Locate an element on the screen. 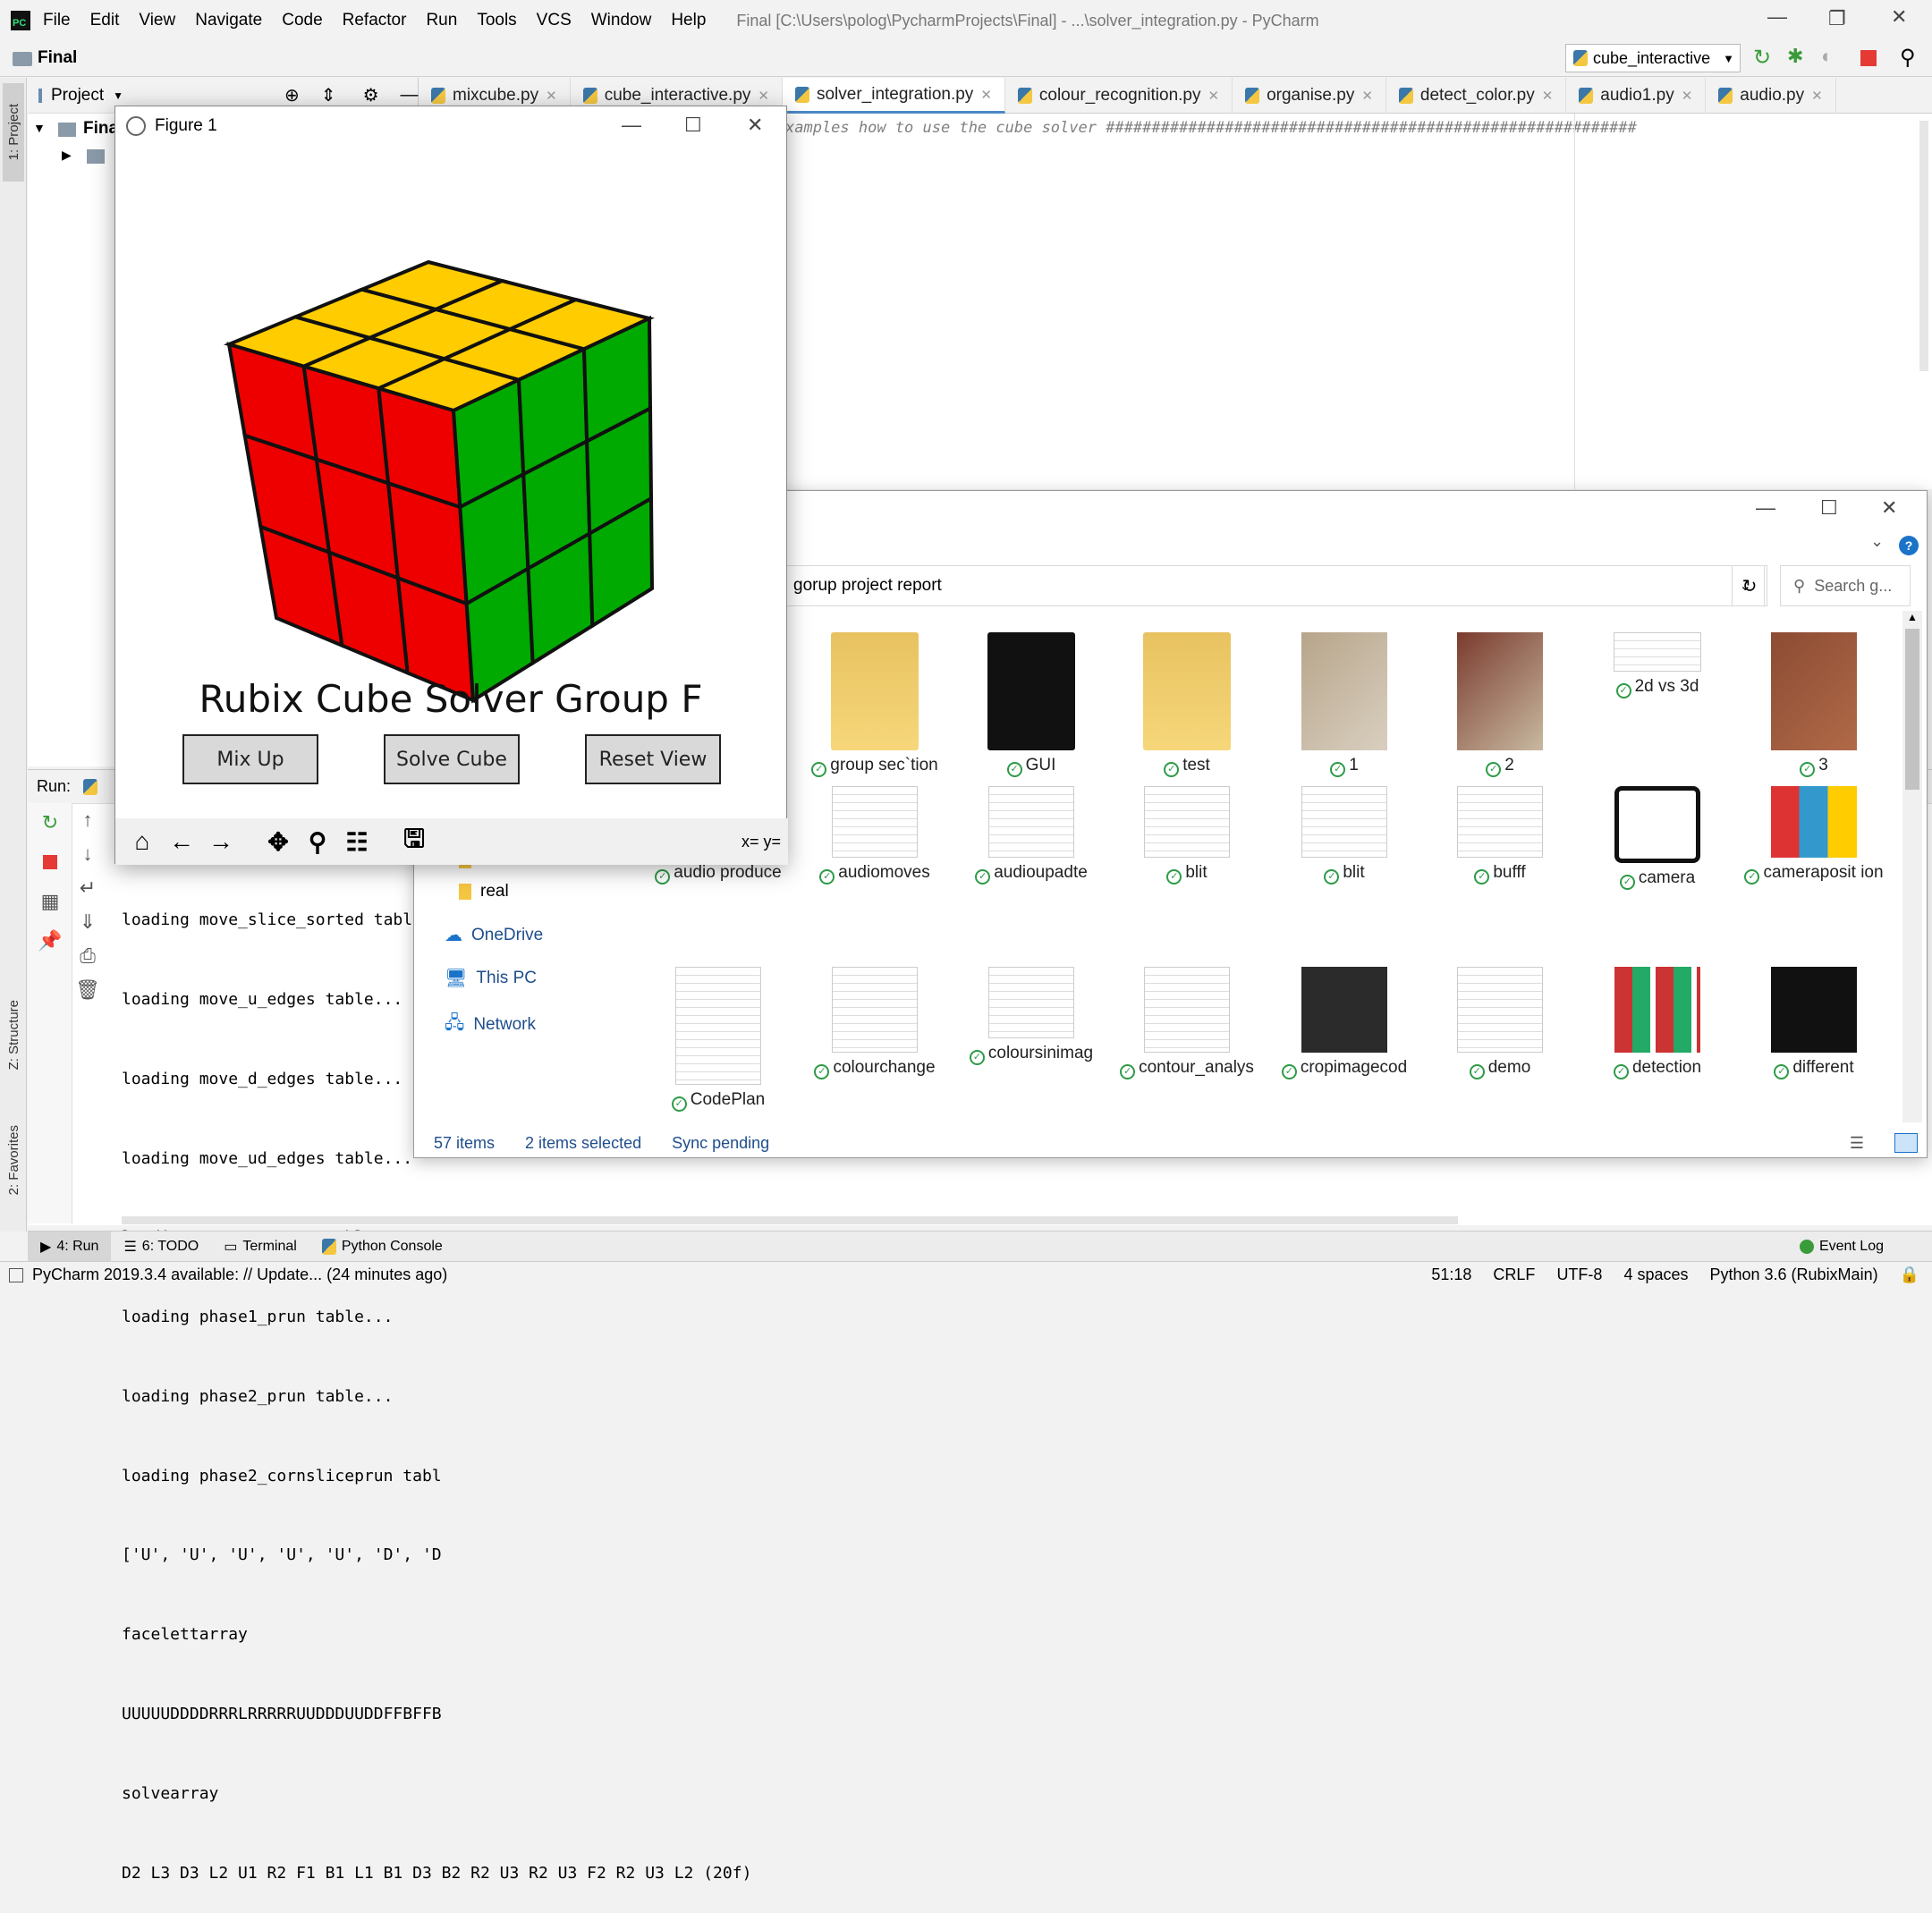 This screenshot has width=1932, height=1913. soft-wrap-icon: ↵ is located at coordinates (88, 888).